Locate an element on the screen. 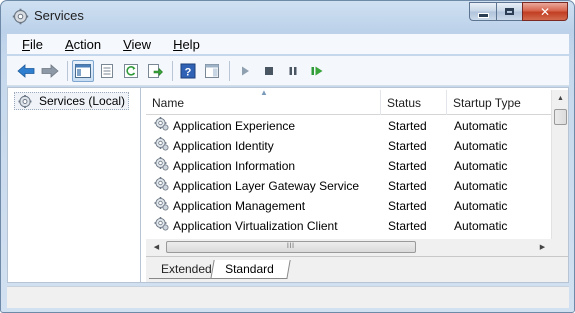  horizontal-scrollbar: ◀ lll ▶ is located at coordinates (348, 247).